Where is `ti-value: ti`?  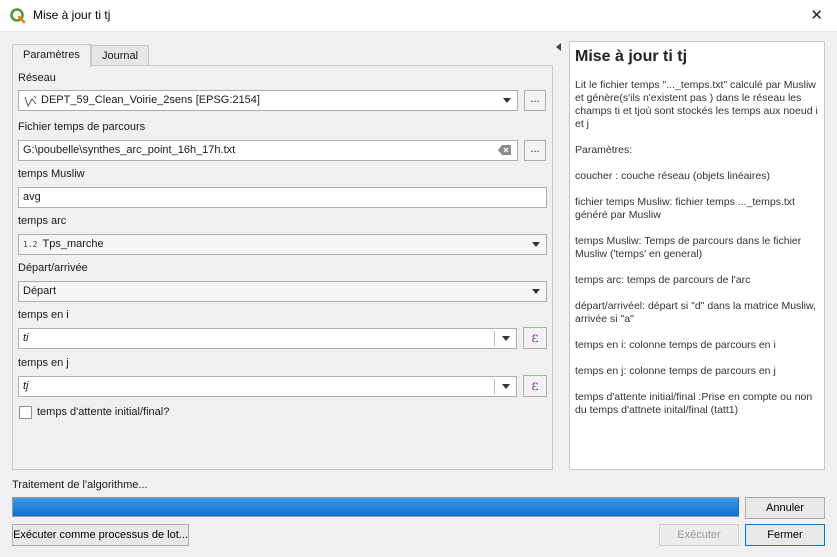
ti-value: ti is located at coordinates (26, 338).